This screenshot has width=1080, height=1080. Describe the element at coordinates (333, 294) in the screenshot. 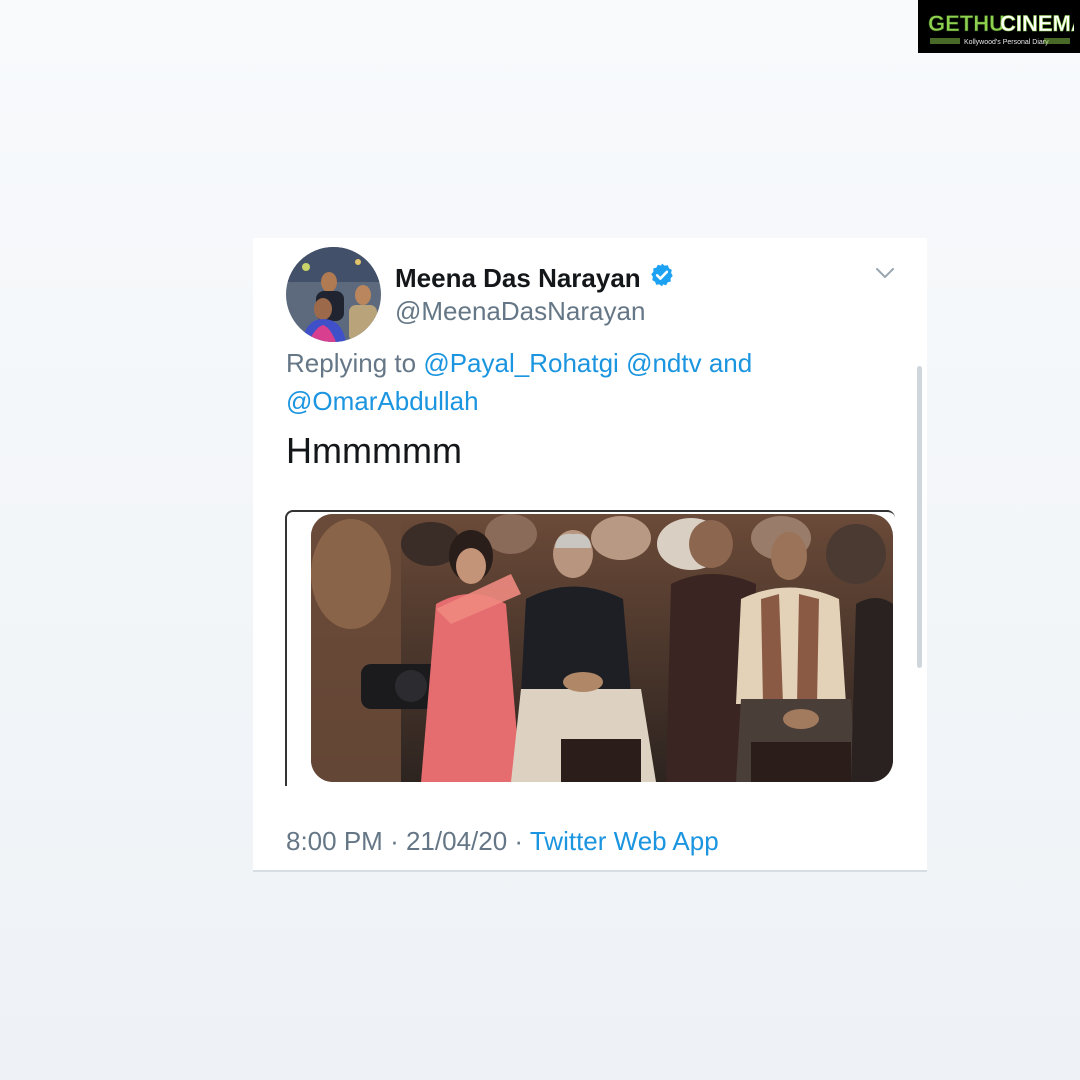

I see `avatar` at that location.